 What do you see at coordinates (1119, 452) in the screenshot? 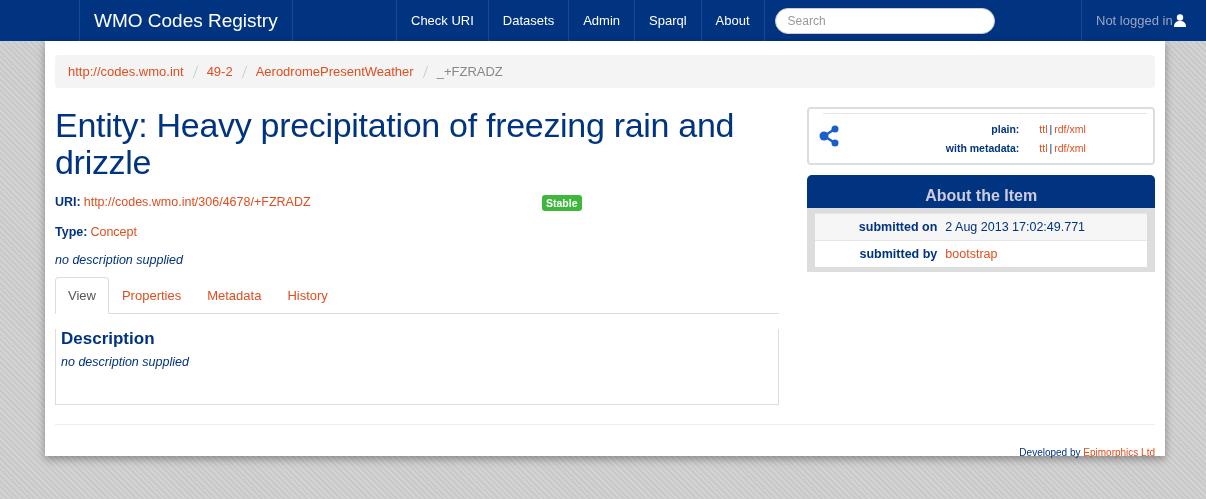
I see `footer-link: Epimorphics Ltd` at bounding box center [1119, 452].